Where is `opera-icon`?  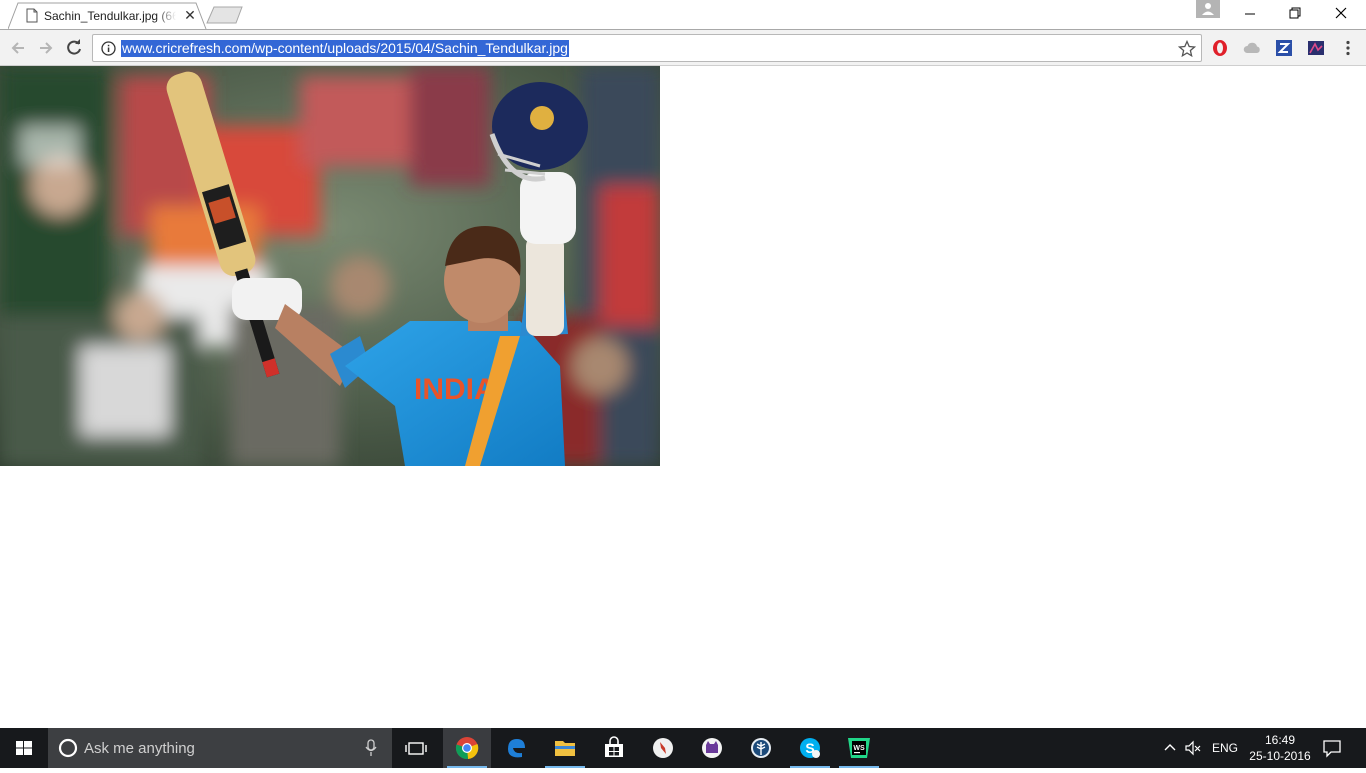 opera-icon is located at coordinates (1220, 48).